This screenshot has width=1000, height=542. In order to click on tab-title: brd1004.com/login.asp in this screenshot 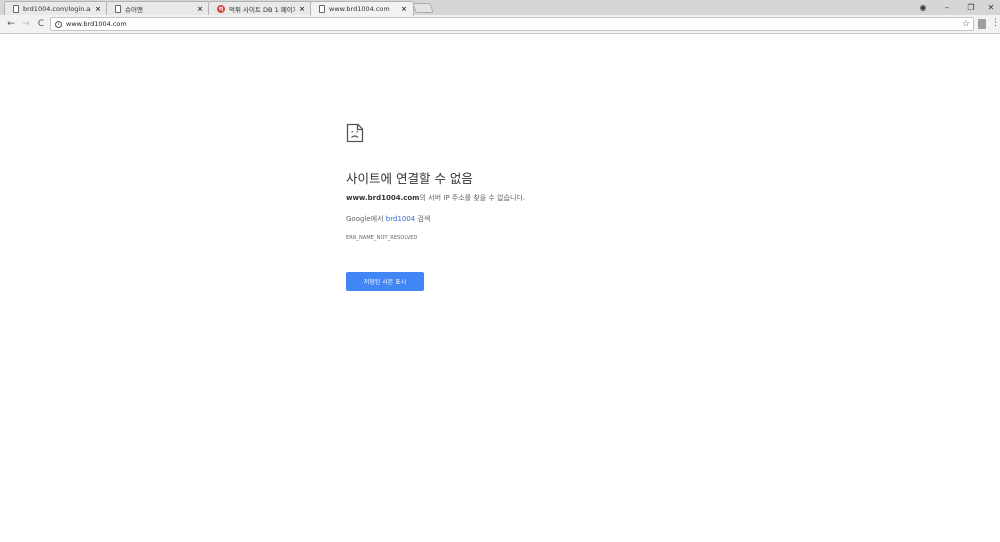, I will do `click(57, 9)`.